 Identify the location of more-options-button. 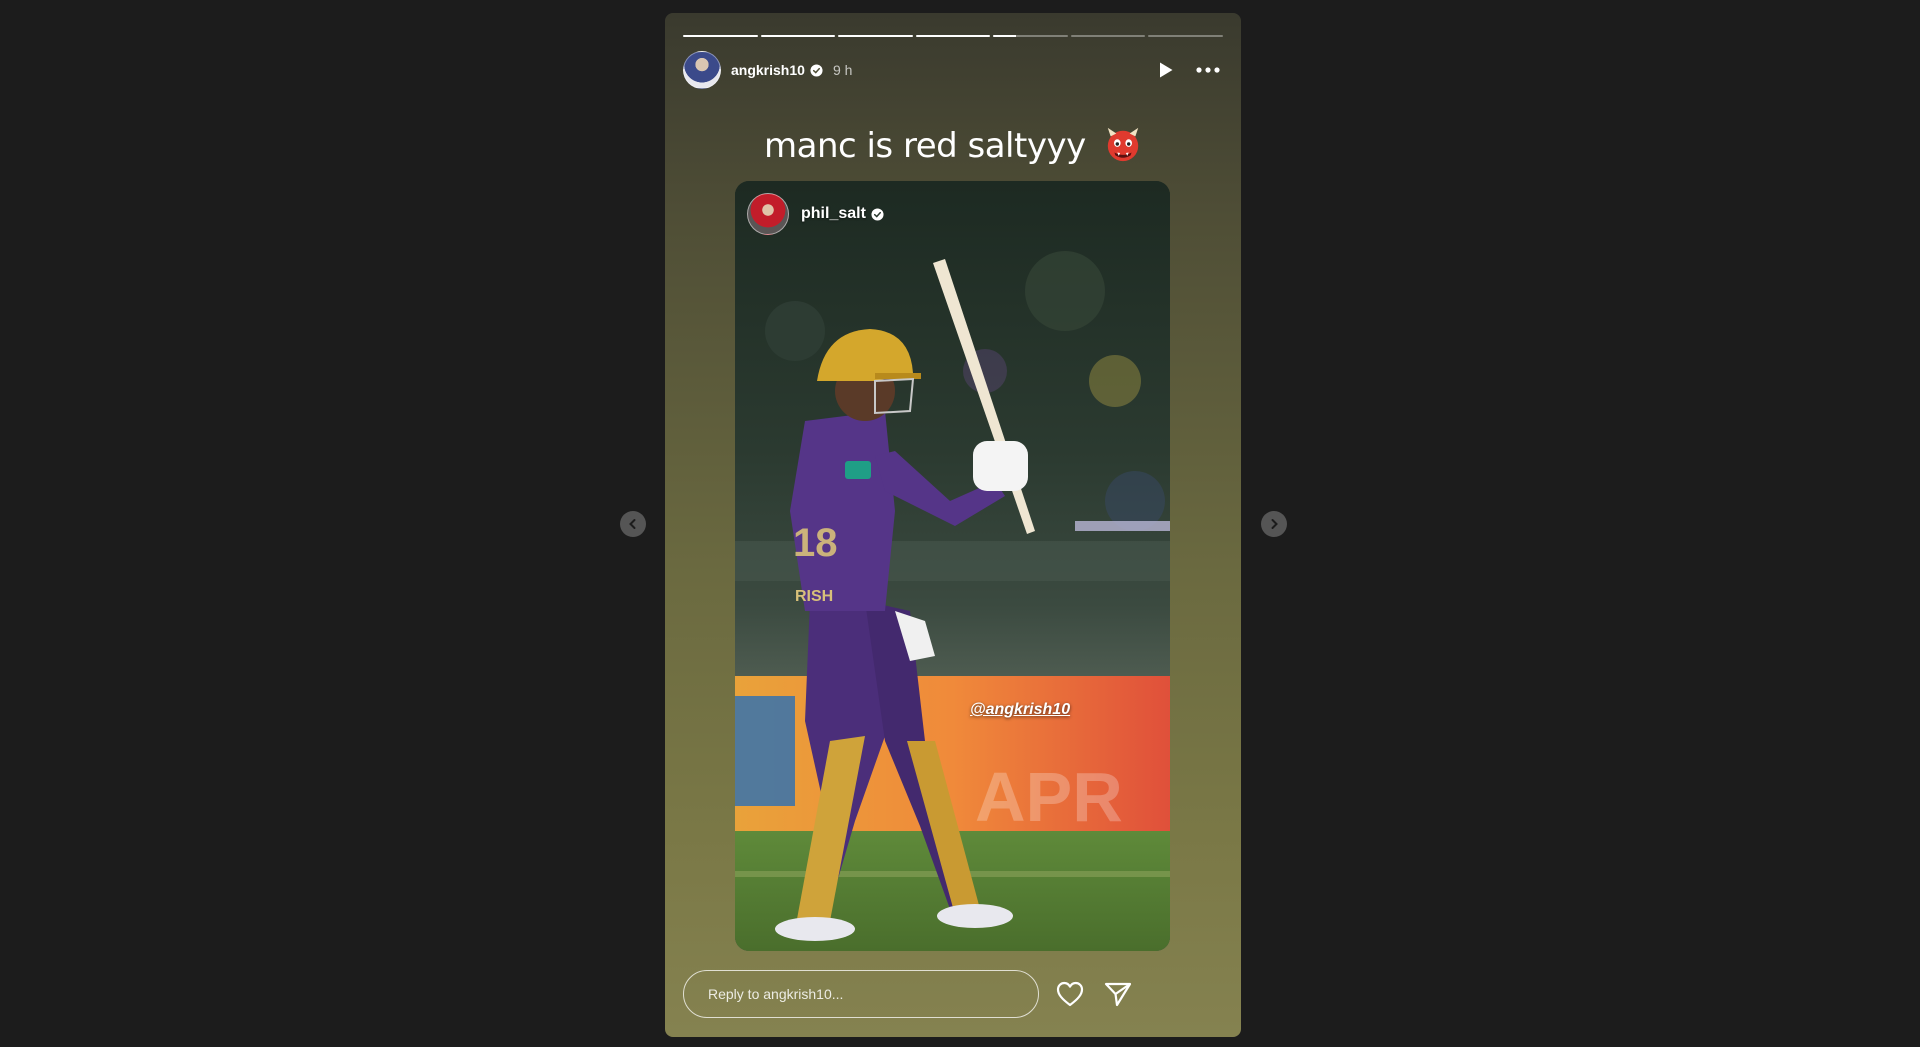
(1208, 70).